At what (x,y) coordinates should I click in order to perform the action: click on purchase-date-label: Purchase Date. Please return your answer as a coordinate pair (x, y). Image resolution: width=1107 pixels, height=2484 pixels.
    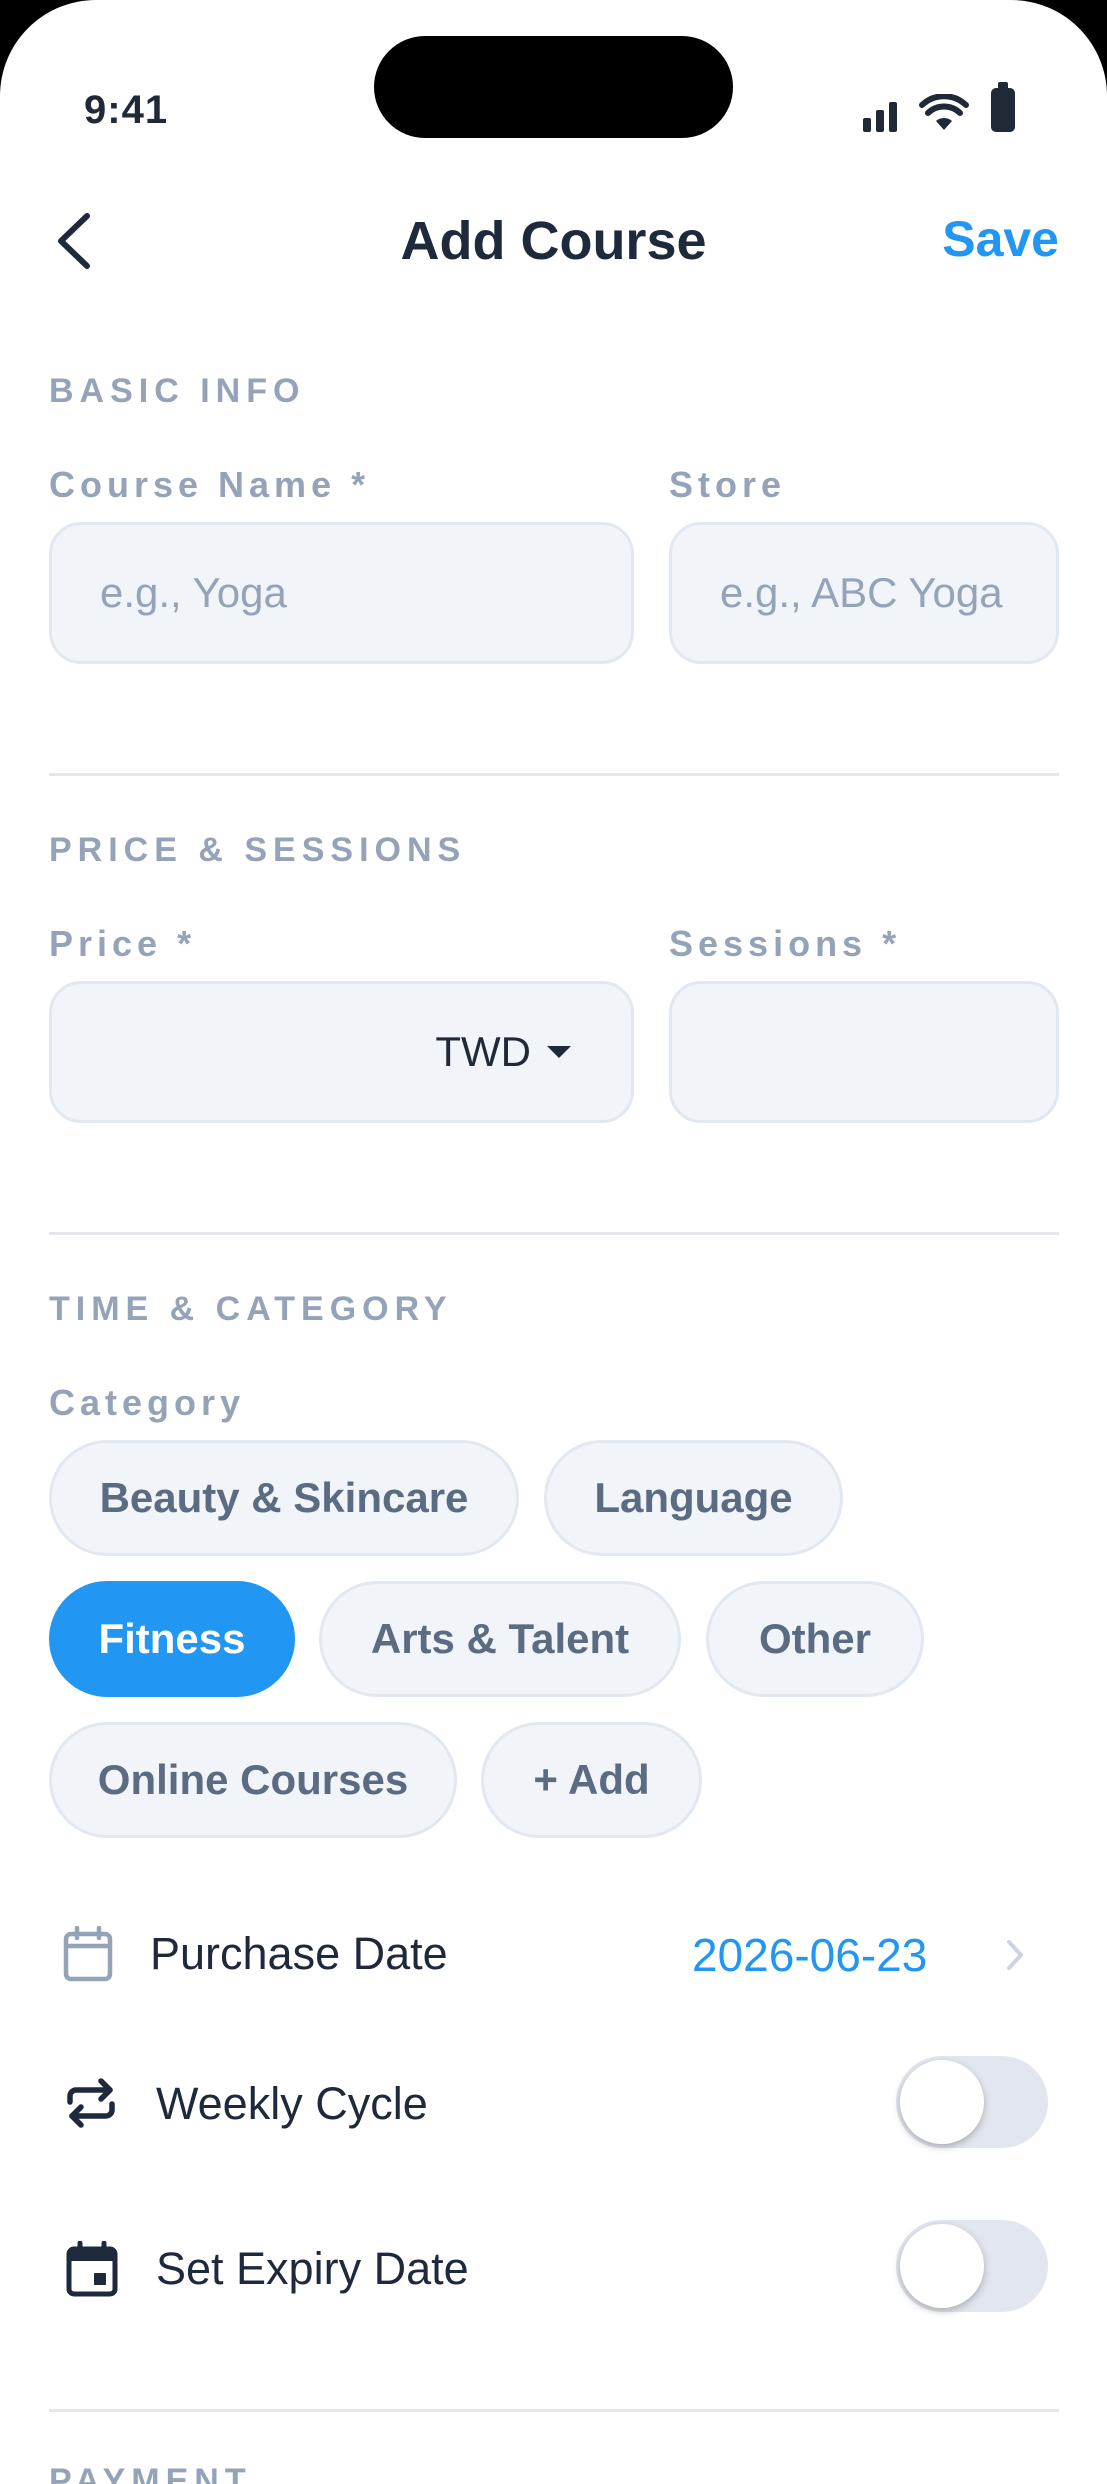
    Looking at the image, I should click on (299, 1953).